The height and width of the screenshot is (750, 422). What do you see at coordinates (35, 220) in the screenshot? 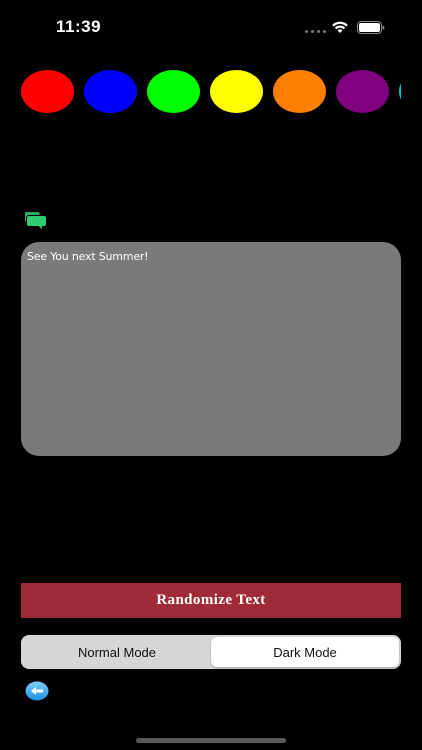
I see `chat-bubbles-icon` at bounding box center [35, 220].